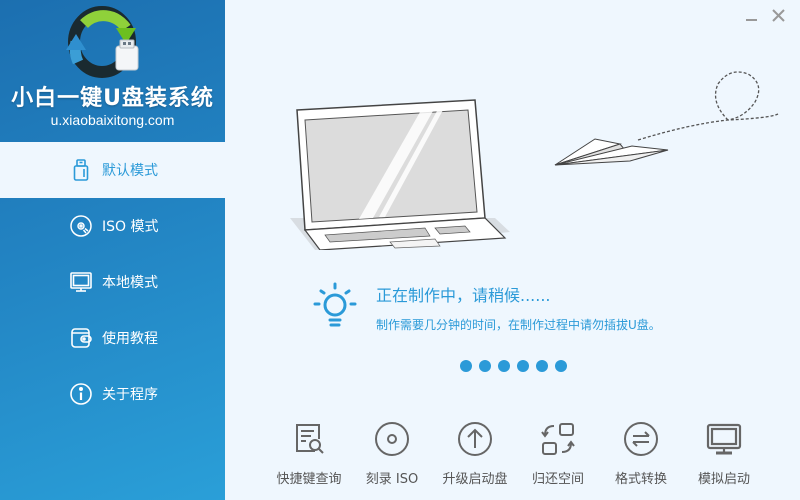 The image size is (800, 500). I want to click on tool-format-convert: 格式转换, so click(641, 453).